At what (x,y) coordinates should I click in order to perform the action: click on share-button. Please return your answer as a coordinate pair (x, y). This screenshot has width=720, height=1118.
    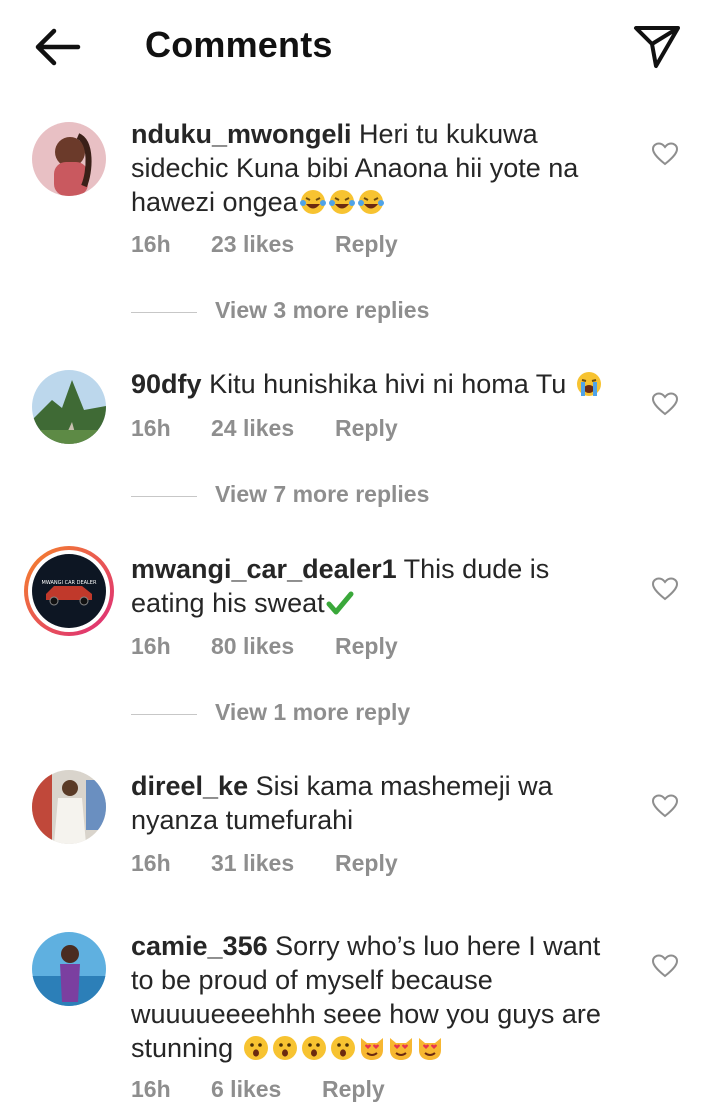
    Looking at the image, I should click on (657, 46).